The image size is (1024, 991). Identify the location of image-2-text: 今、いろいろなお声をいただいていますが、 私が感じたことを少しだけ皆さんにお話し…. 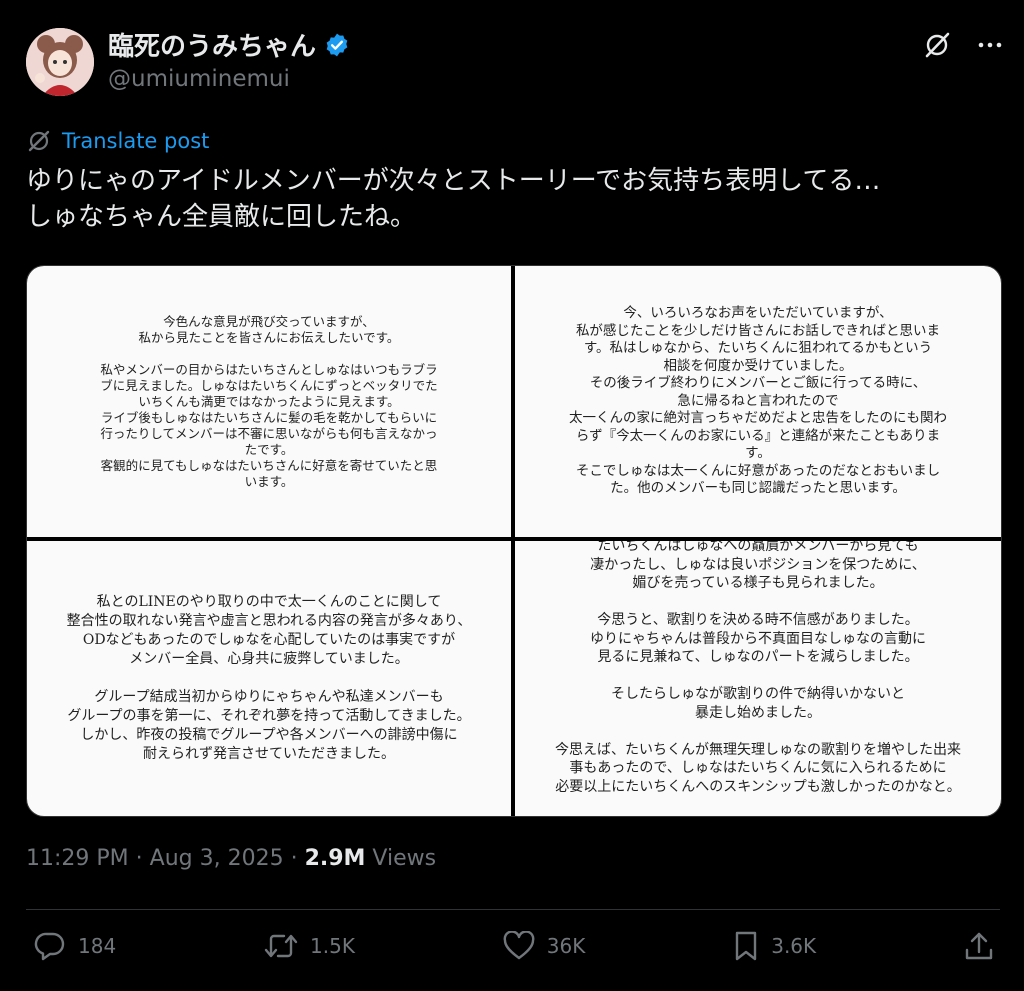
(758, 401).